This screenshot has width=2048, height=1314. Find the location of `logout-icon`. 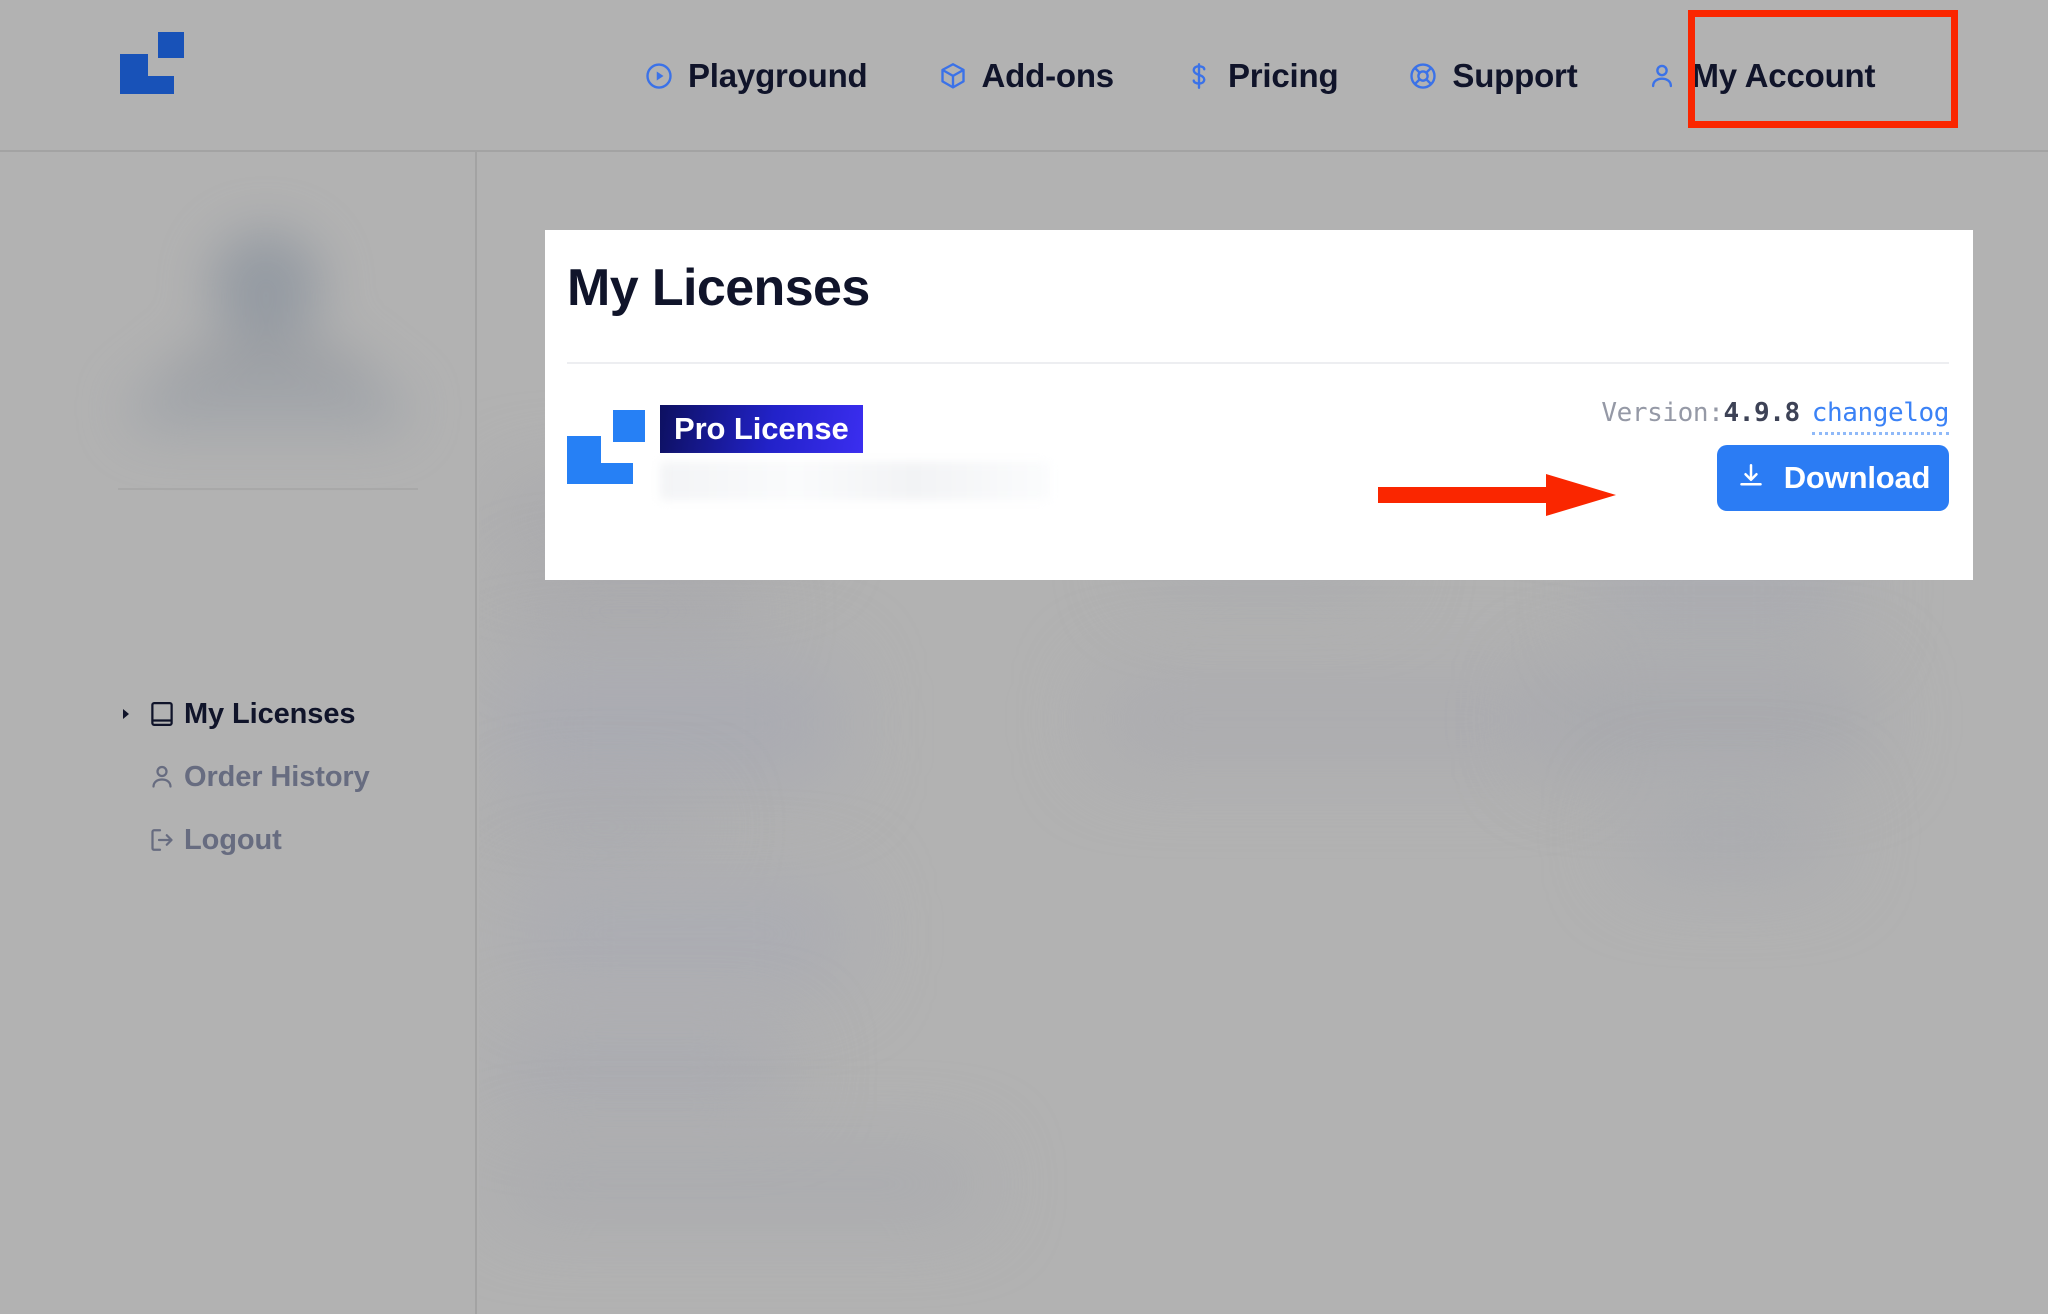

logout-icon is located at coordinates (162, 840).